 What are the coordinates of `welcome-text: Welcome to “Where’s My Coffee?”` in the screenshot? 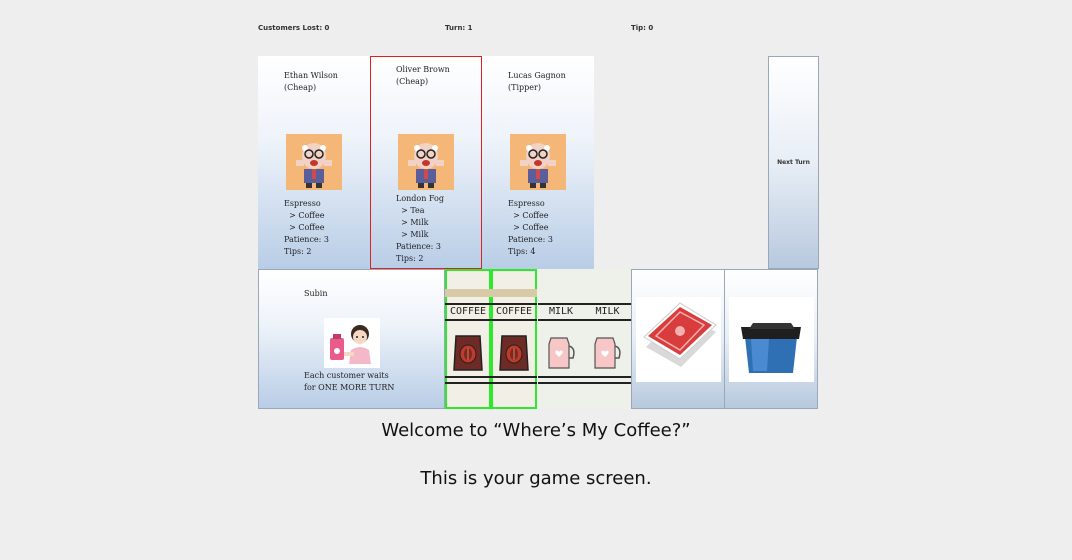 It's located at (536, 430).